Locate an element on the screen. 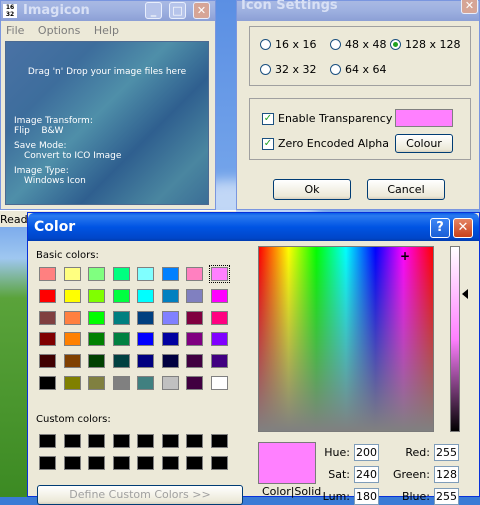  green-field: 128 is located at coordinates (446, 474).